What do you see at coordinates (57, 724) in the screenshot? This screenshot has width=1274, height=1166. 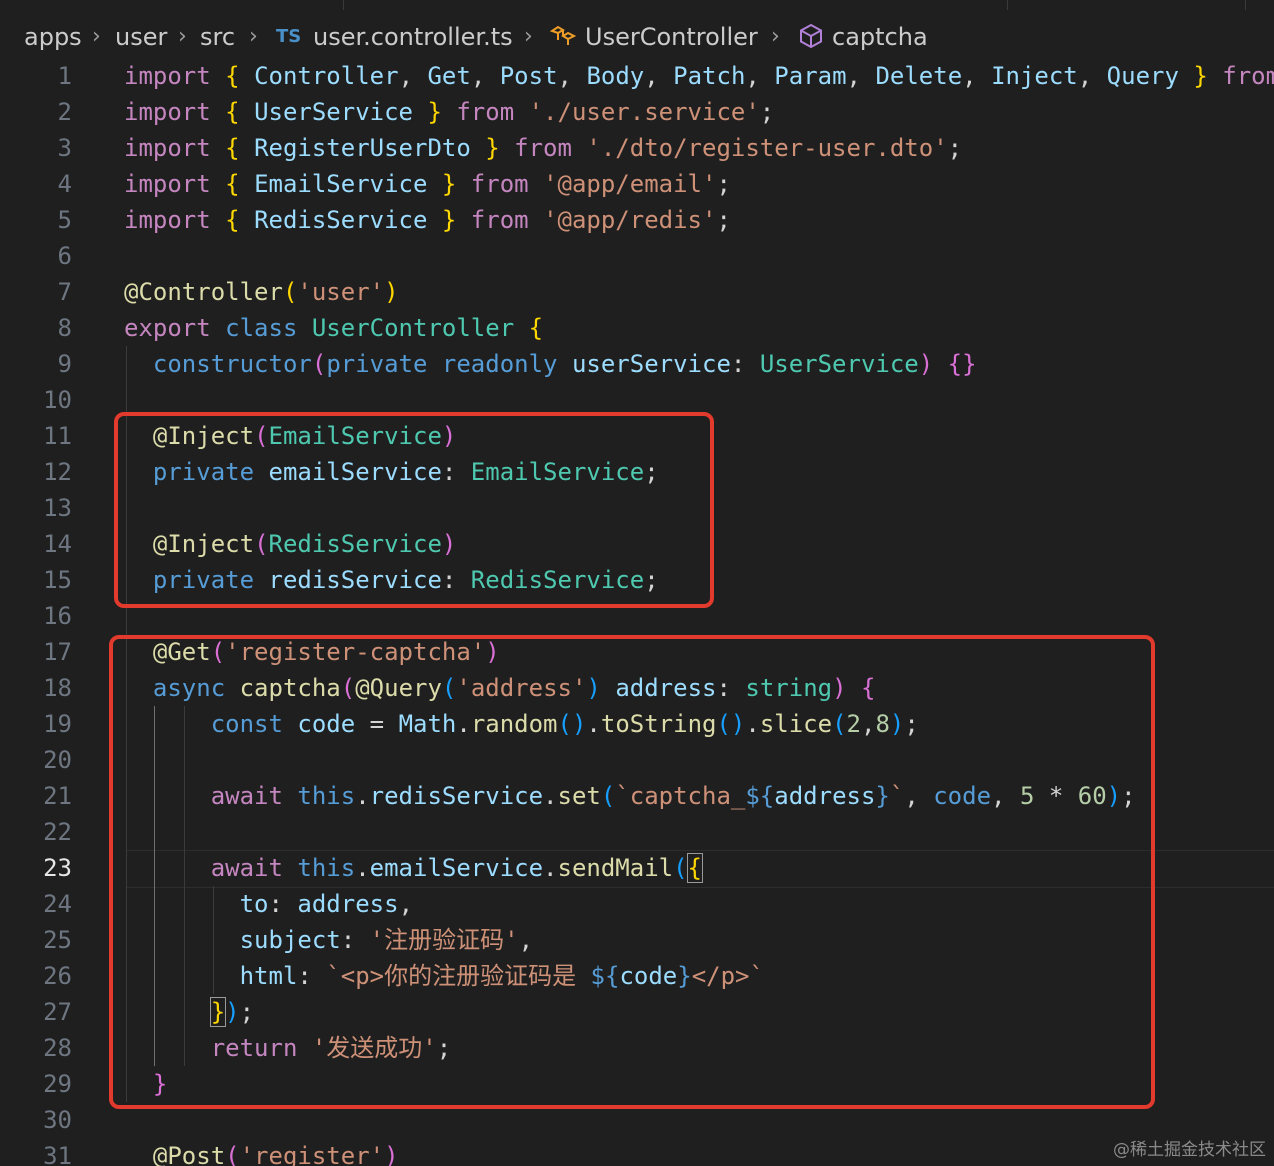 I see `line-number: 19` at bounding box center [57, 724].